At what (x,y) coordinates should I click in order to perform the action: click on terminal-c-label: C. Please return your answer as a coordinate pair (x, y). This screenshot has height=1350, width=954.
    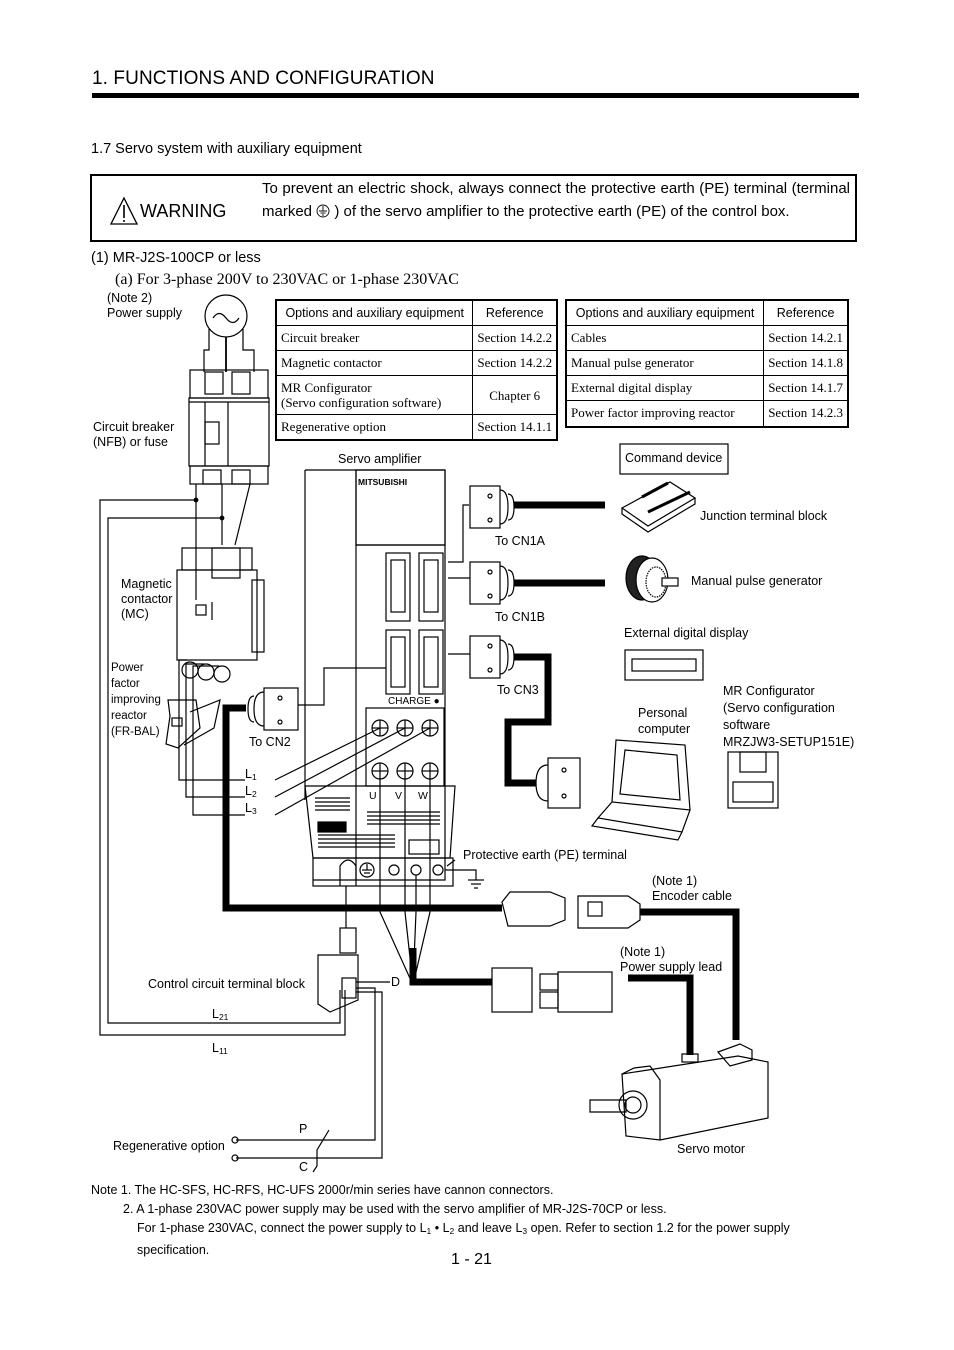
    Looking at the image, I should click on (304, 1167).